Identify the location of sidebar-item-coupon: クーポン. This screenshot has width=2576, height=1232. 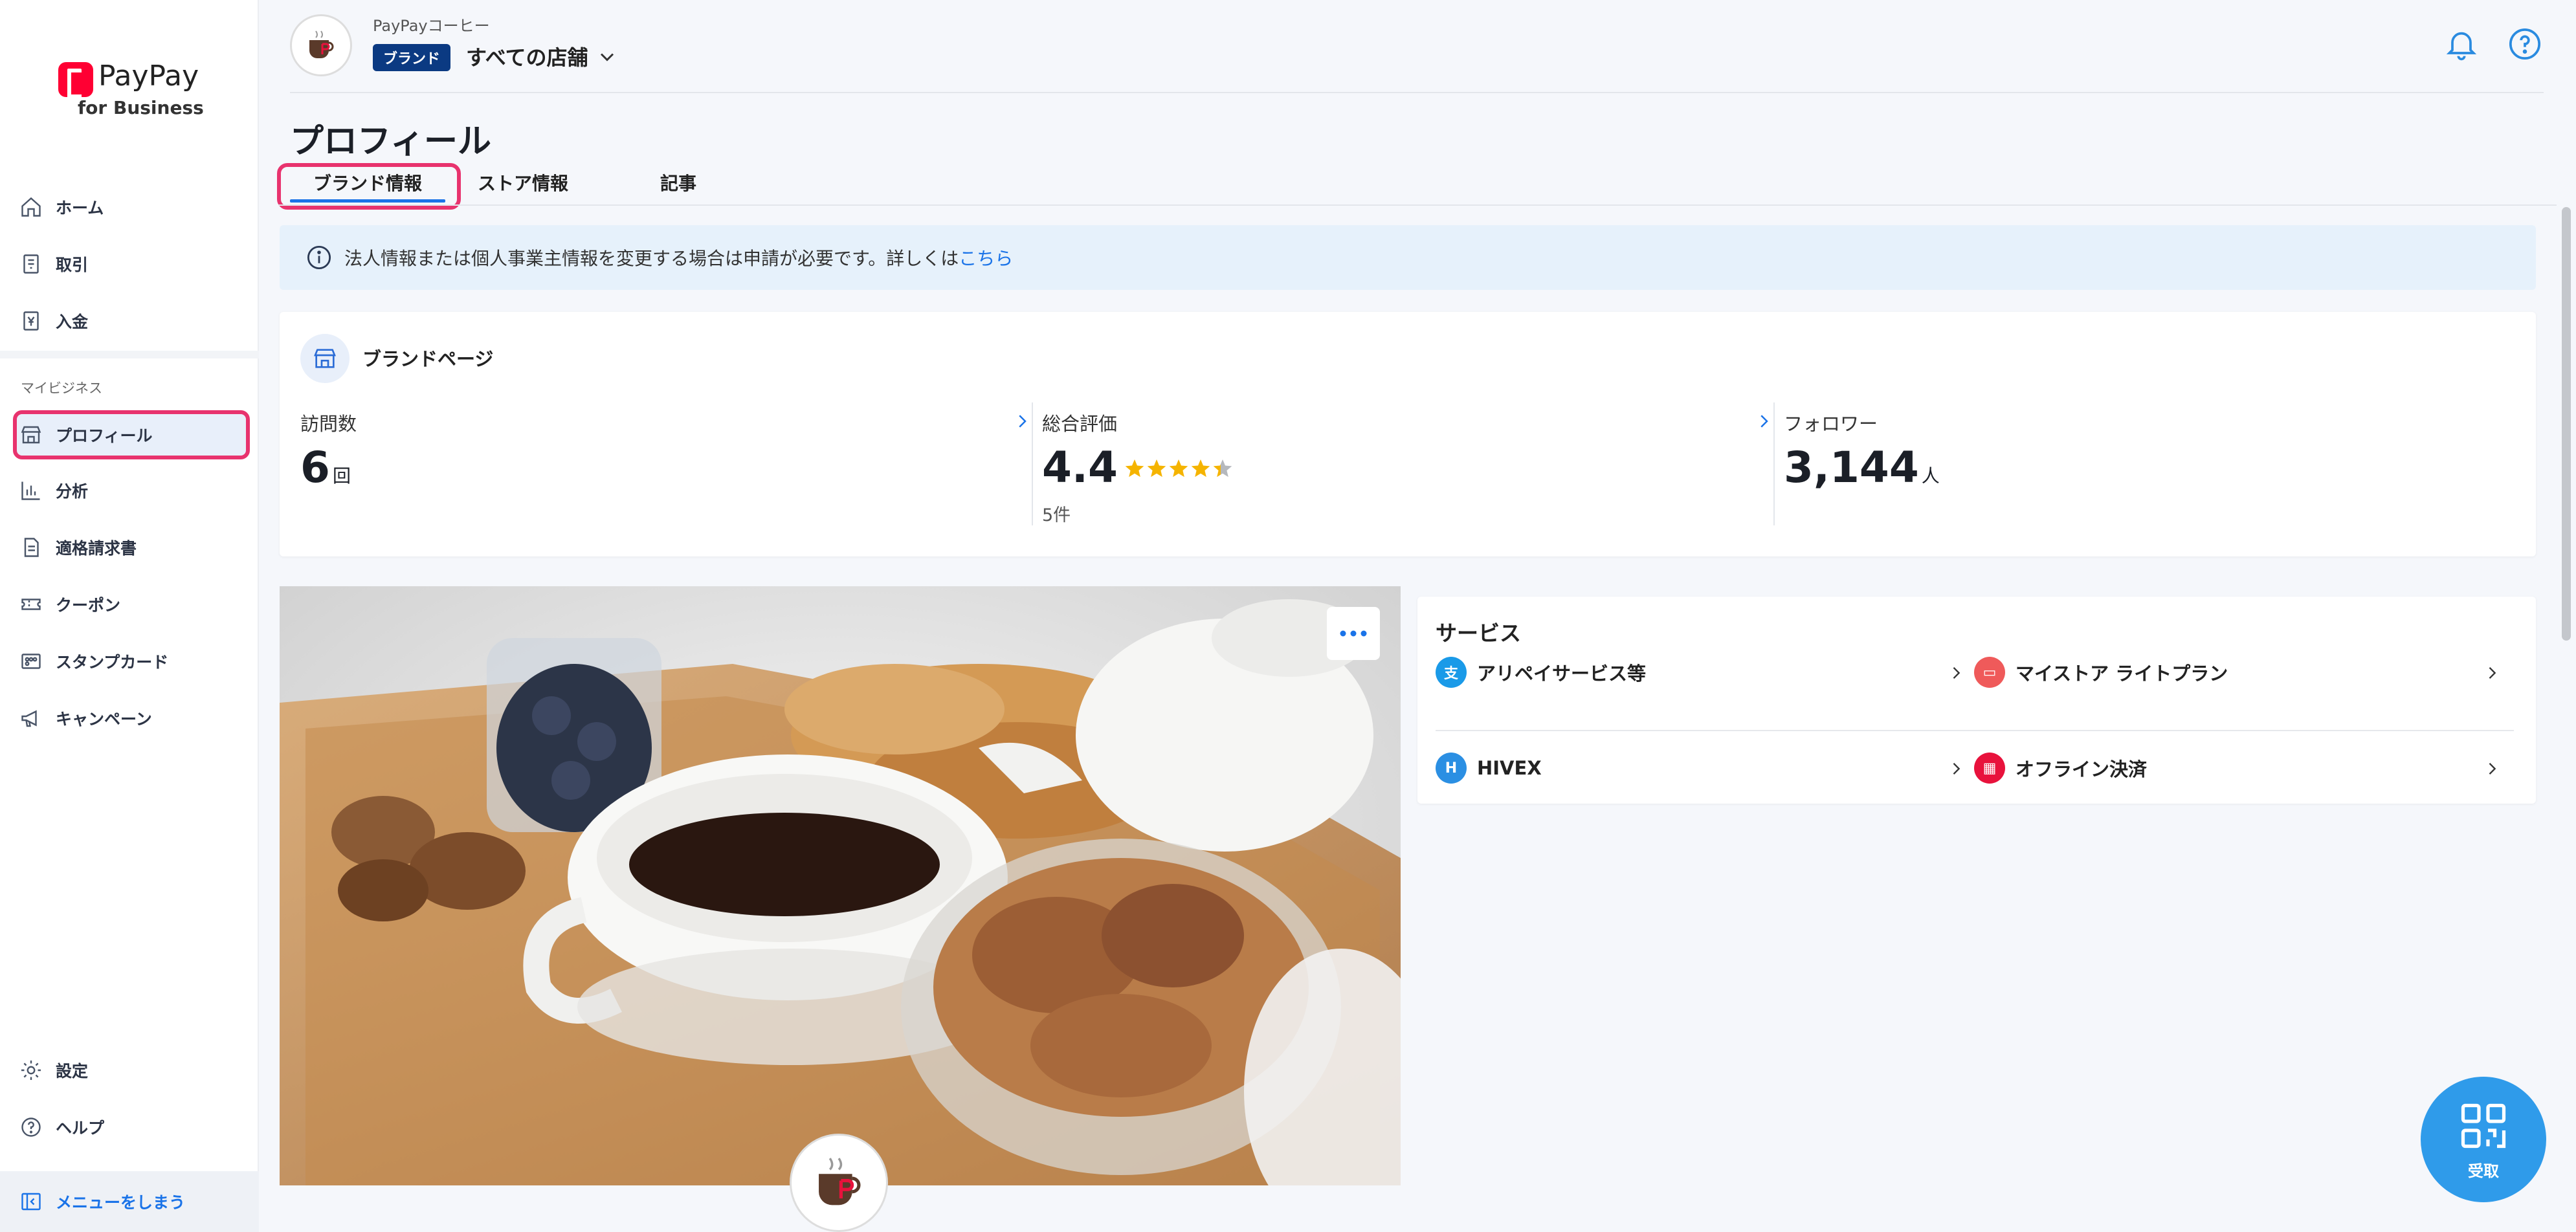
(69, 604).